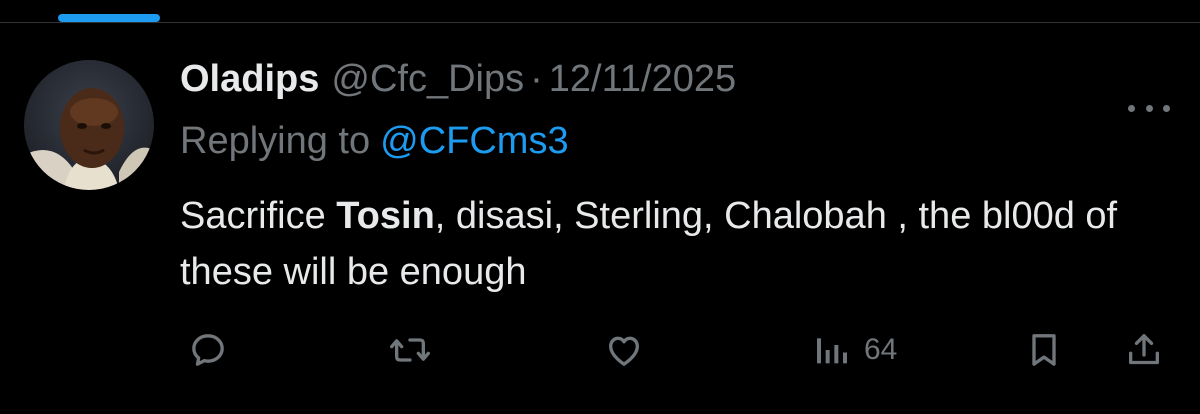  I want to click on like-button, so click(624, 350).